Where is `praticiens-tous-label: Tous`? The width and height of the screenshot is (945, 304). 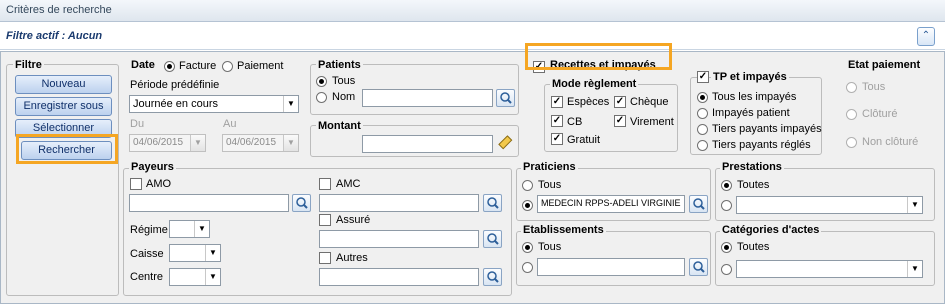 praticiens-tous-label: Tous is located at coordinates (550, 185).